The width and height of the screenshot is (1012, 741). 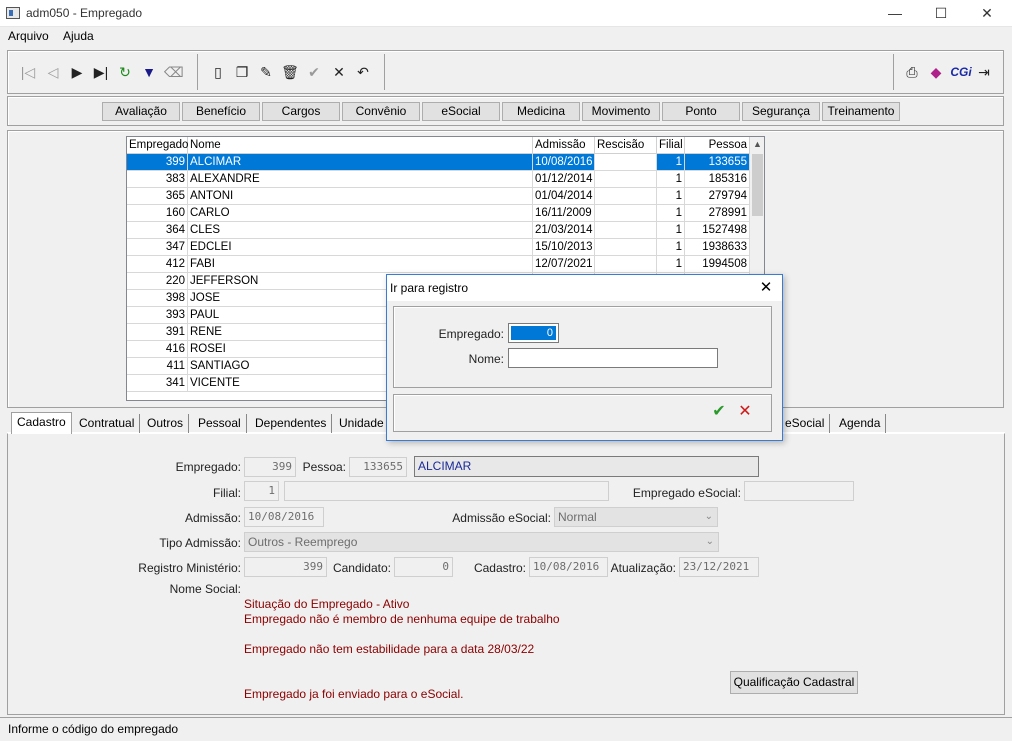 I want to click on scroll-up-icon: ▲, so click(x=757, y=144).